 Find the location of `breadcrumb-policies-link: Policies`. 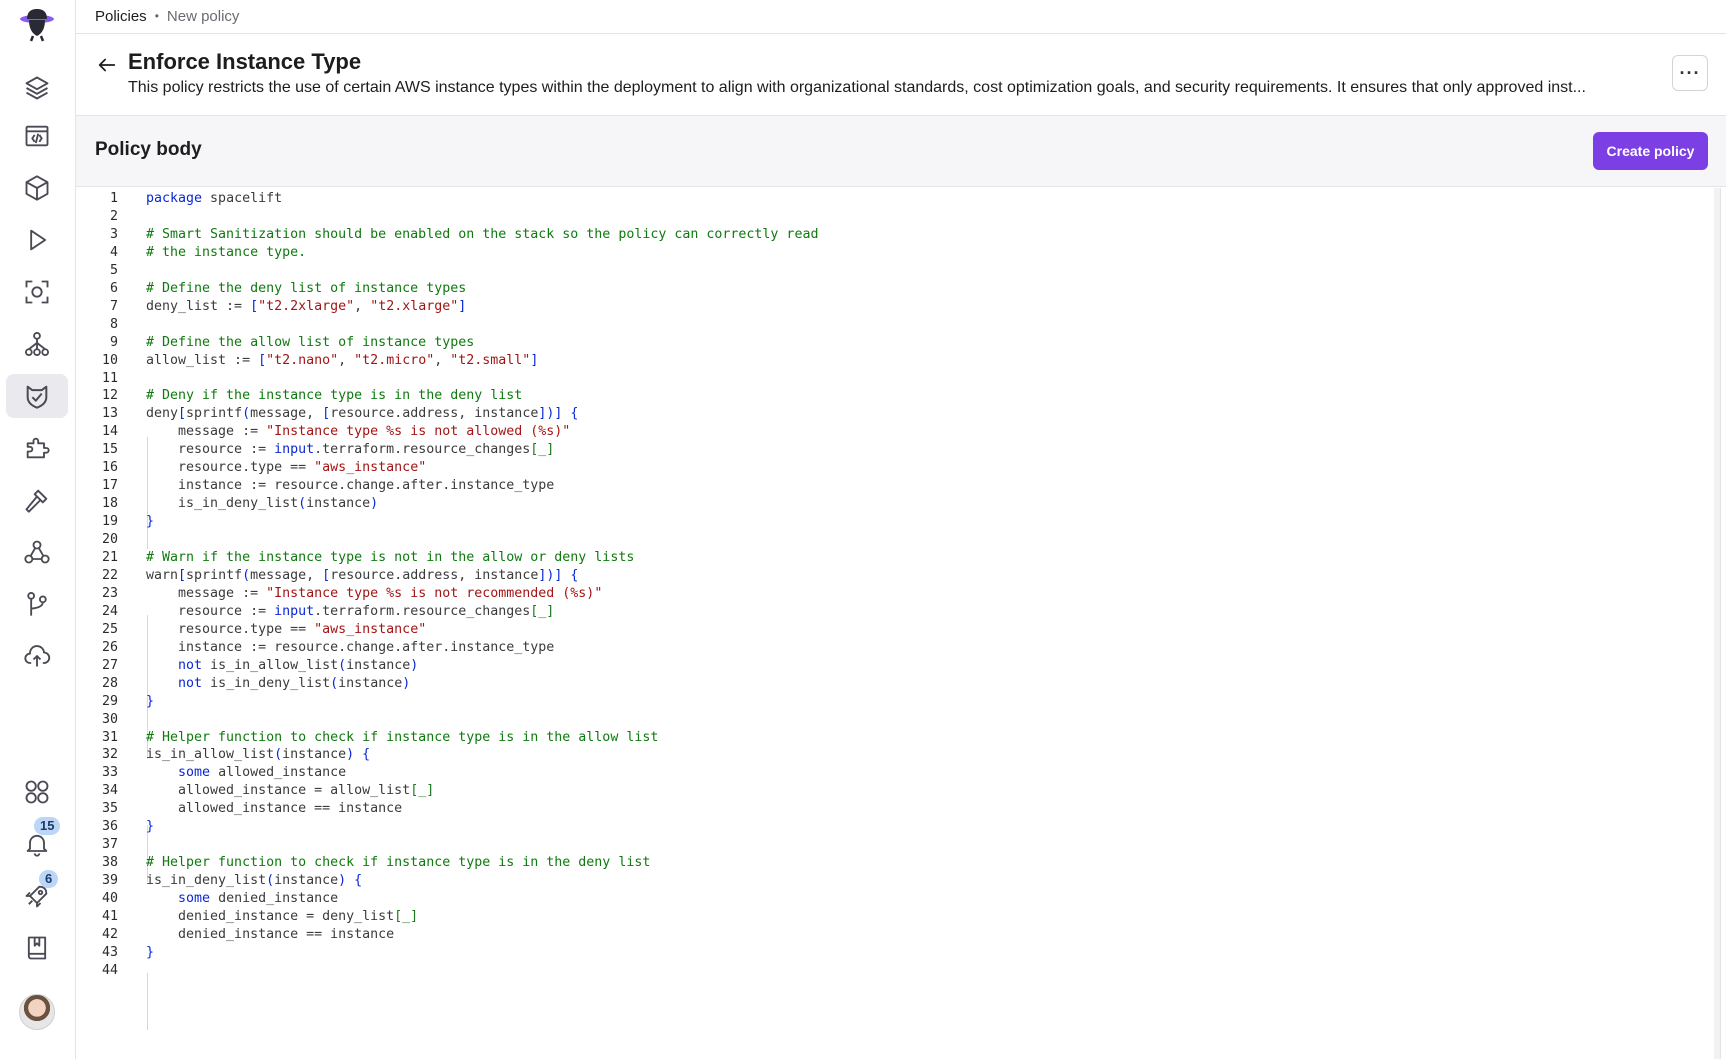

breadcrumb-policies-link: Policies is located at coordinates (121, 16).